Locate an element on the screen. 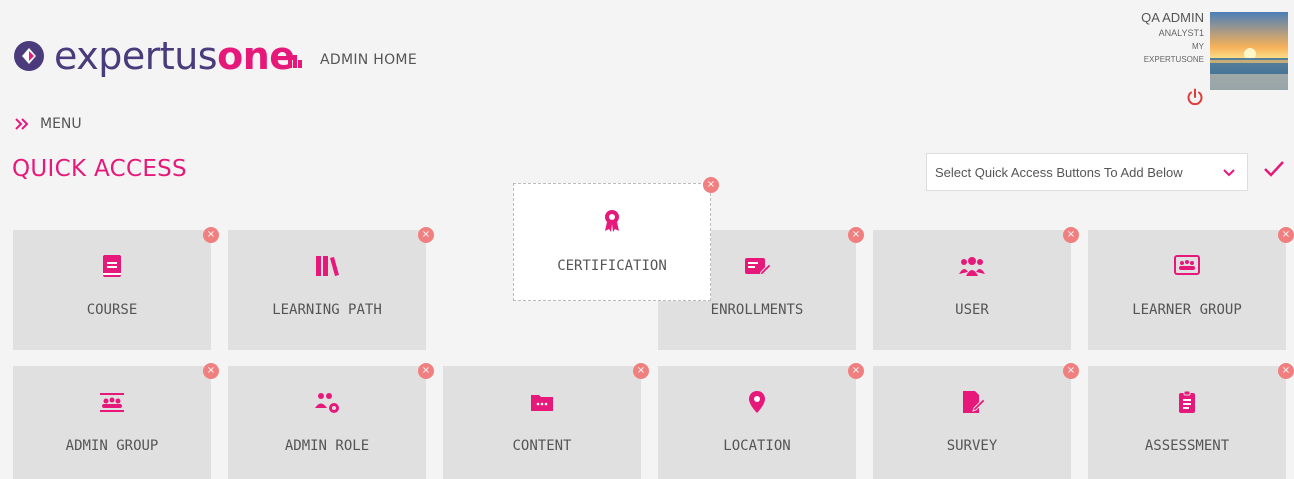  tile-label: COURSE is located at coordinates (112, 310).